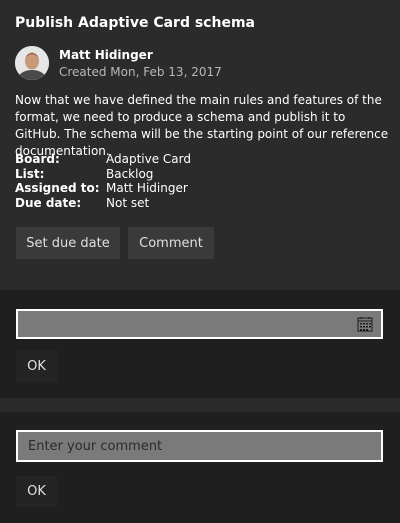 This screenshot has height=523, width=400. I want to click on fact-value: Matt Hidinger, so click(147, 188).